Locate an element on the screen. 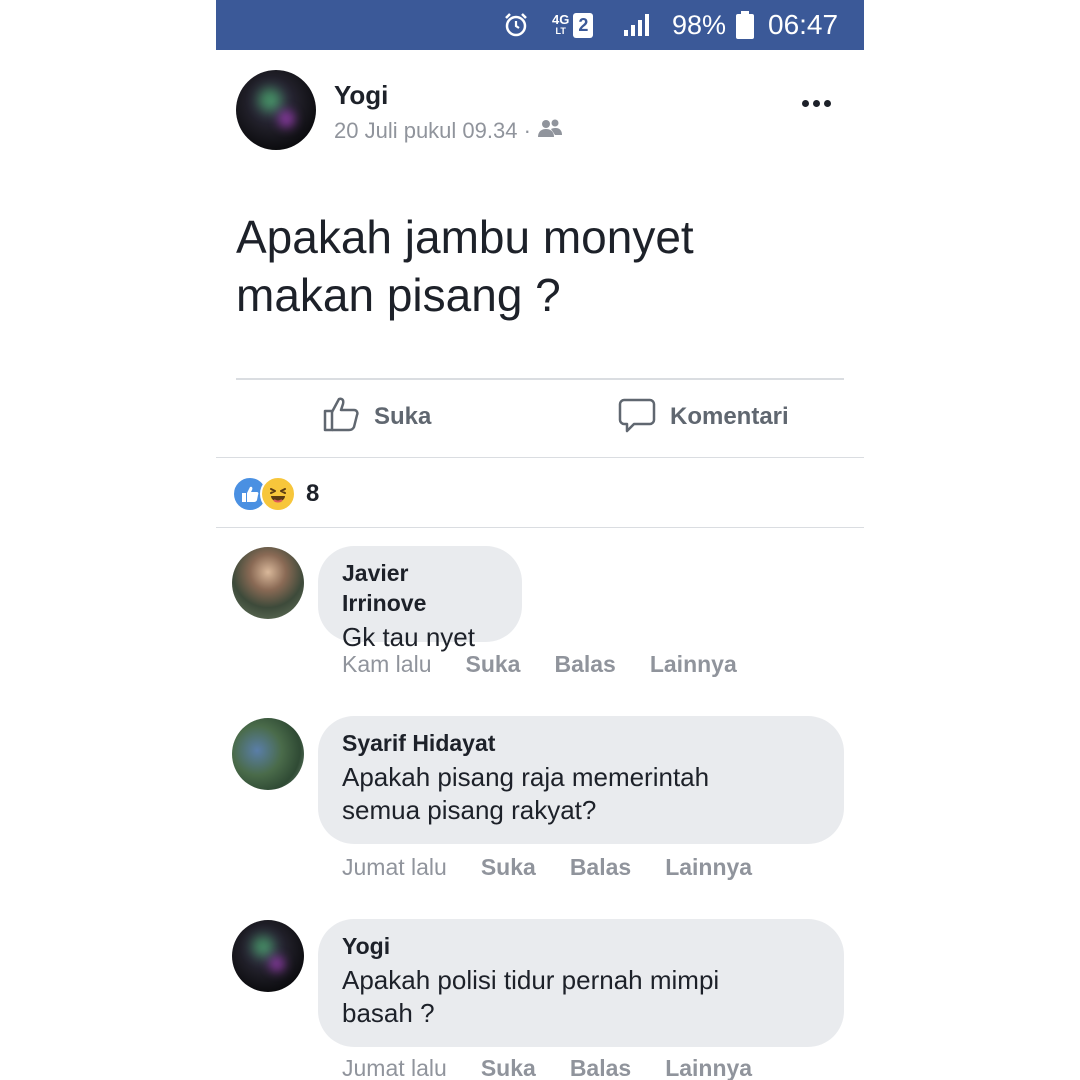 This screenshot has width=1080, height=1080. comment-icon is located at coordinates (637, 417).